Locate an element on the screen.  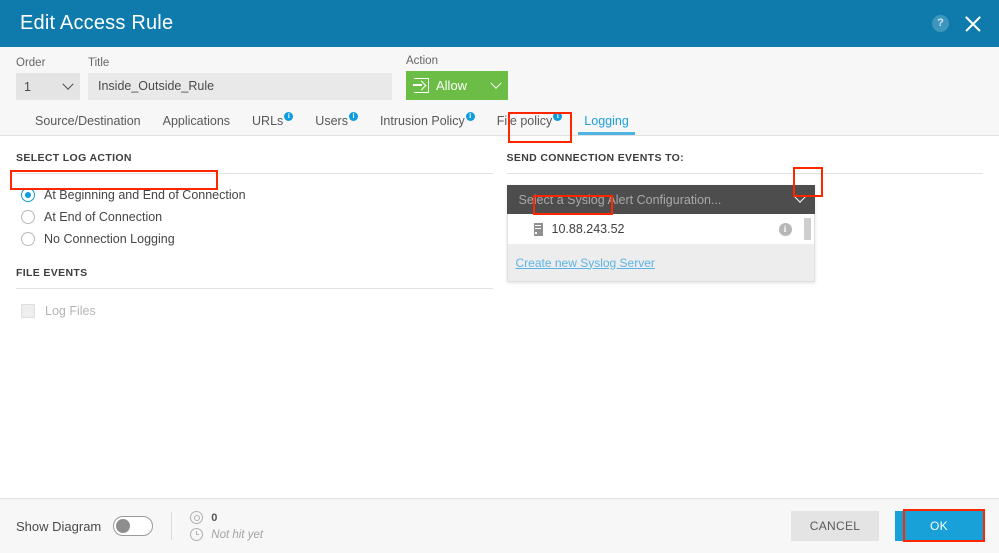
list-item: 10.88.243.52 i is located at coordinates (661, 229).